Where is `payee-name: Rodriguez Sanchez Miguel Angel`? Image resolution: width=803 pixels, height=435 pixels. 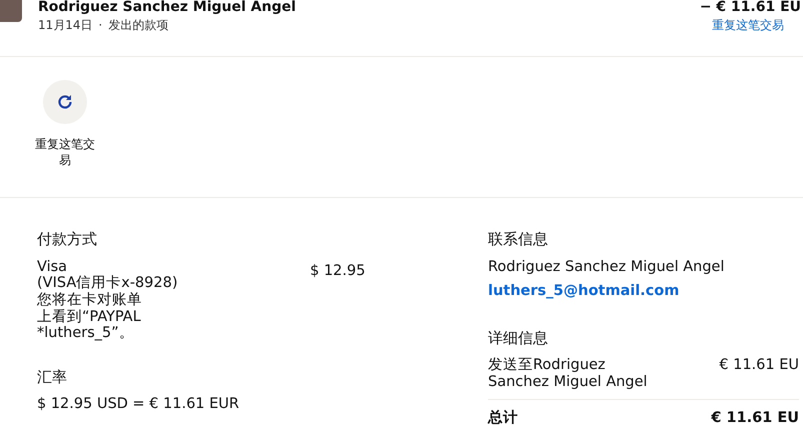
payee-name: Rodriguez Sanchez Miguel Angel is located at coordinates (167, 8).